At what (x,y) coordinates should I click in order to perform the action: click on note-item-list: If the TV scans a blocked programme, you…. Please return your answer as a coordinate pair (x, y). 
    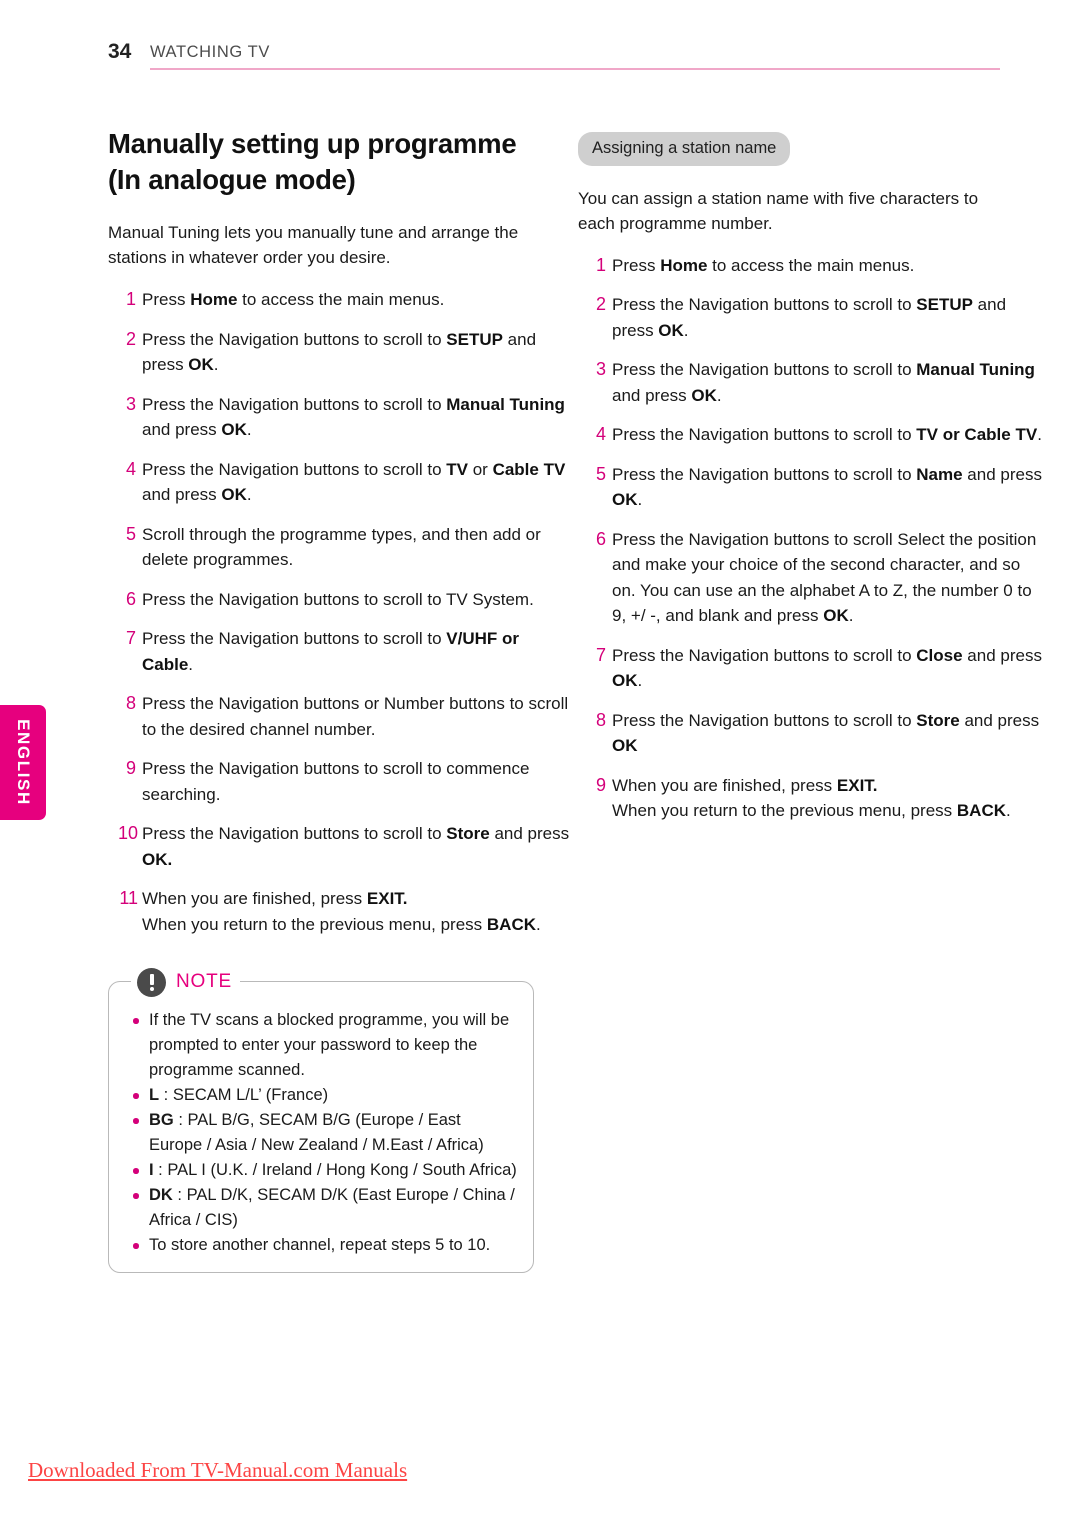
    Looking at the image, I should click on (322, 1133).